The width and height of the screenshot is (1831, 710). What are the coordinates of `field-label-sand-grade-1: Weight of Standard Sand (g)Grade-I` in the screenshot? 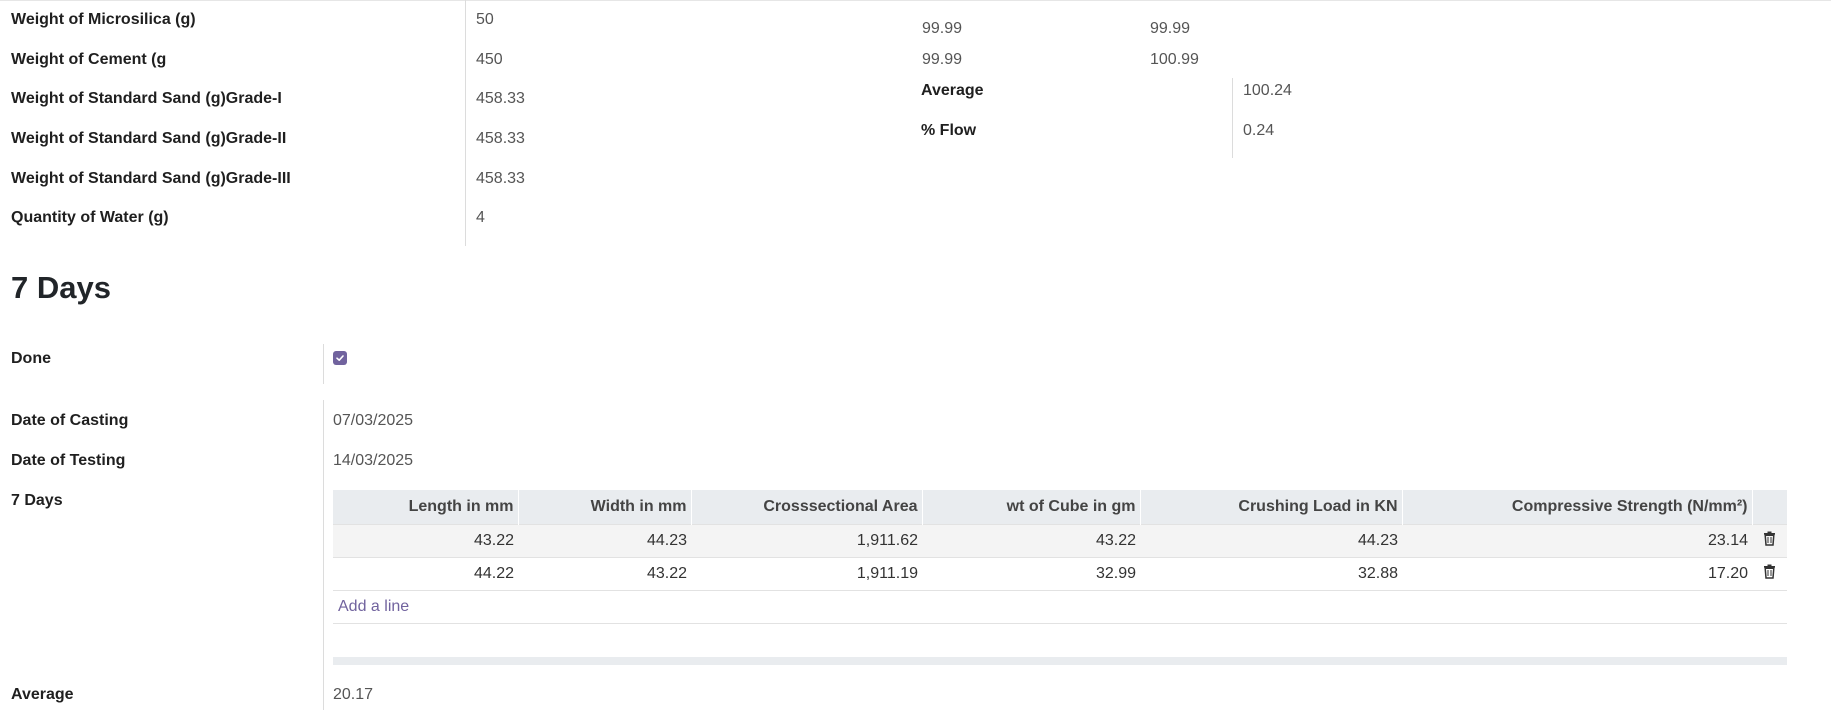 It's located at (146, 98).